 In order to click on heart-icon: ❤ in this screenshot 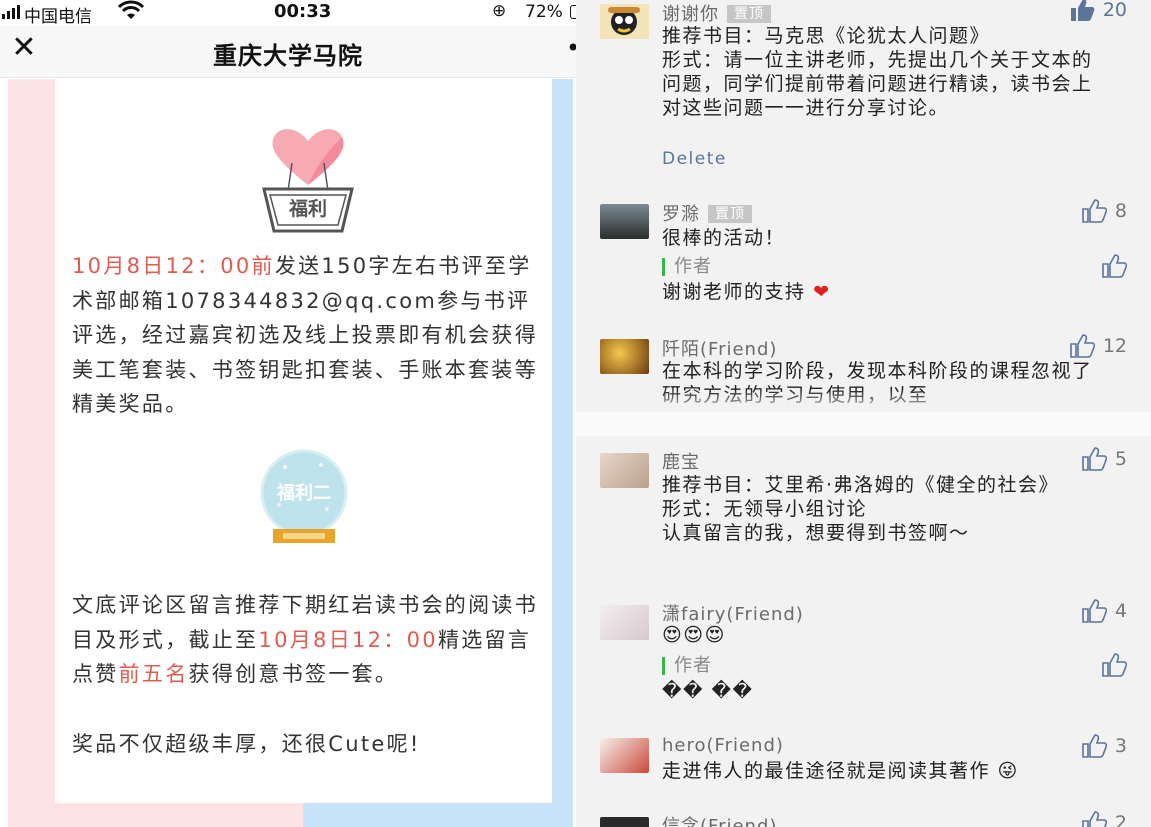, I will do `click(822, 292)`.